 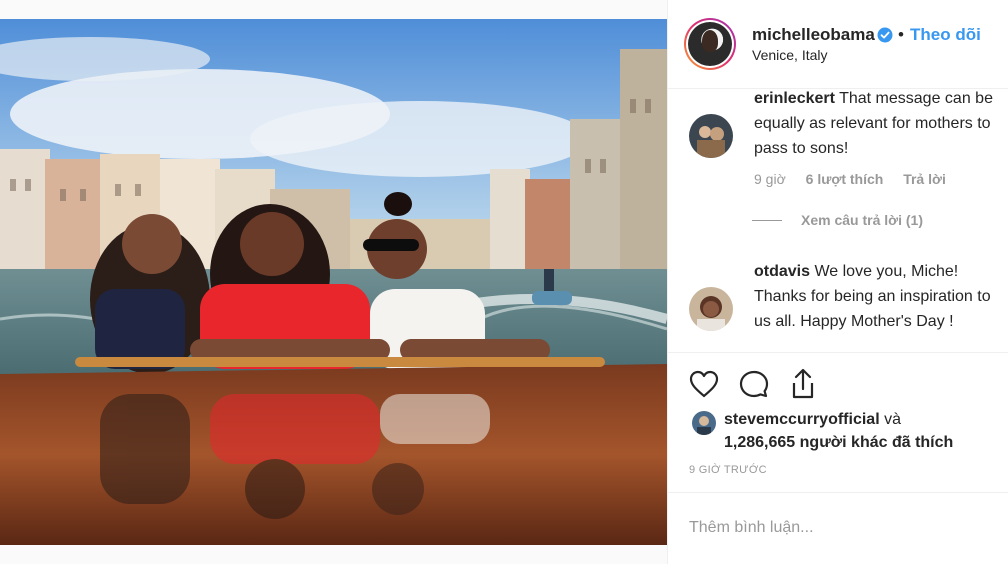 What do you see at coordinates (728, 470) in the screenshot?
I see `post-timestamp: 9 GIỜ TRƯỚC` at bounding box center [728, 470].